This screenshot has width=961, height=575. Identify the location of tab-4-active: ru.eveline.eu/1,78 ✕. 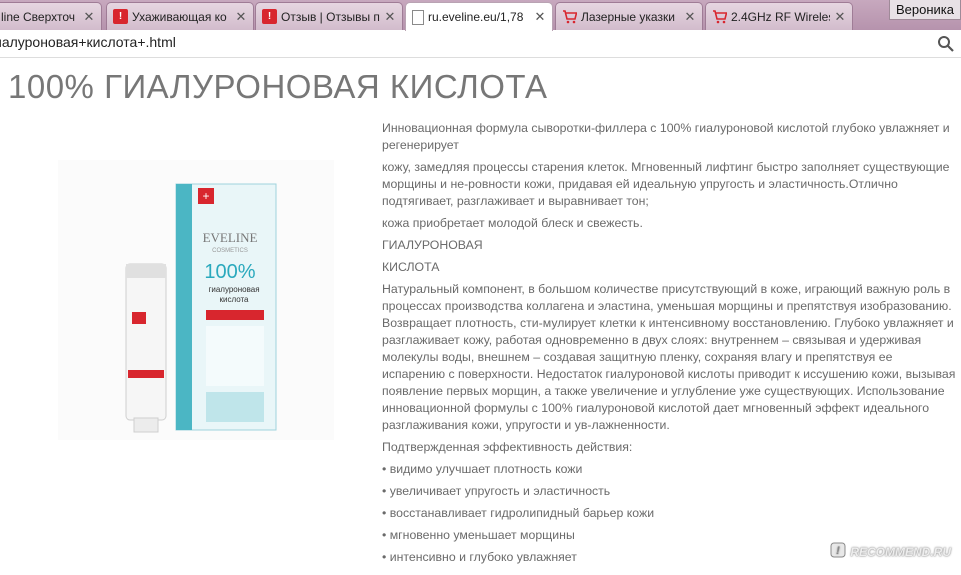
(479, 16).